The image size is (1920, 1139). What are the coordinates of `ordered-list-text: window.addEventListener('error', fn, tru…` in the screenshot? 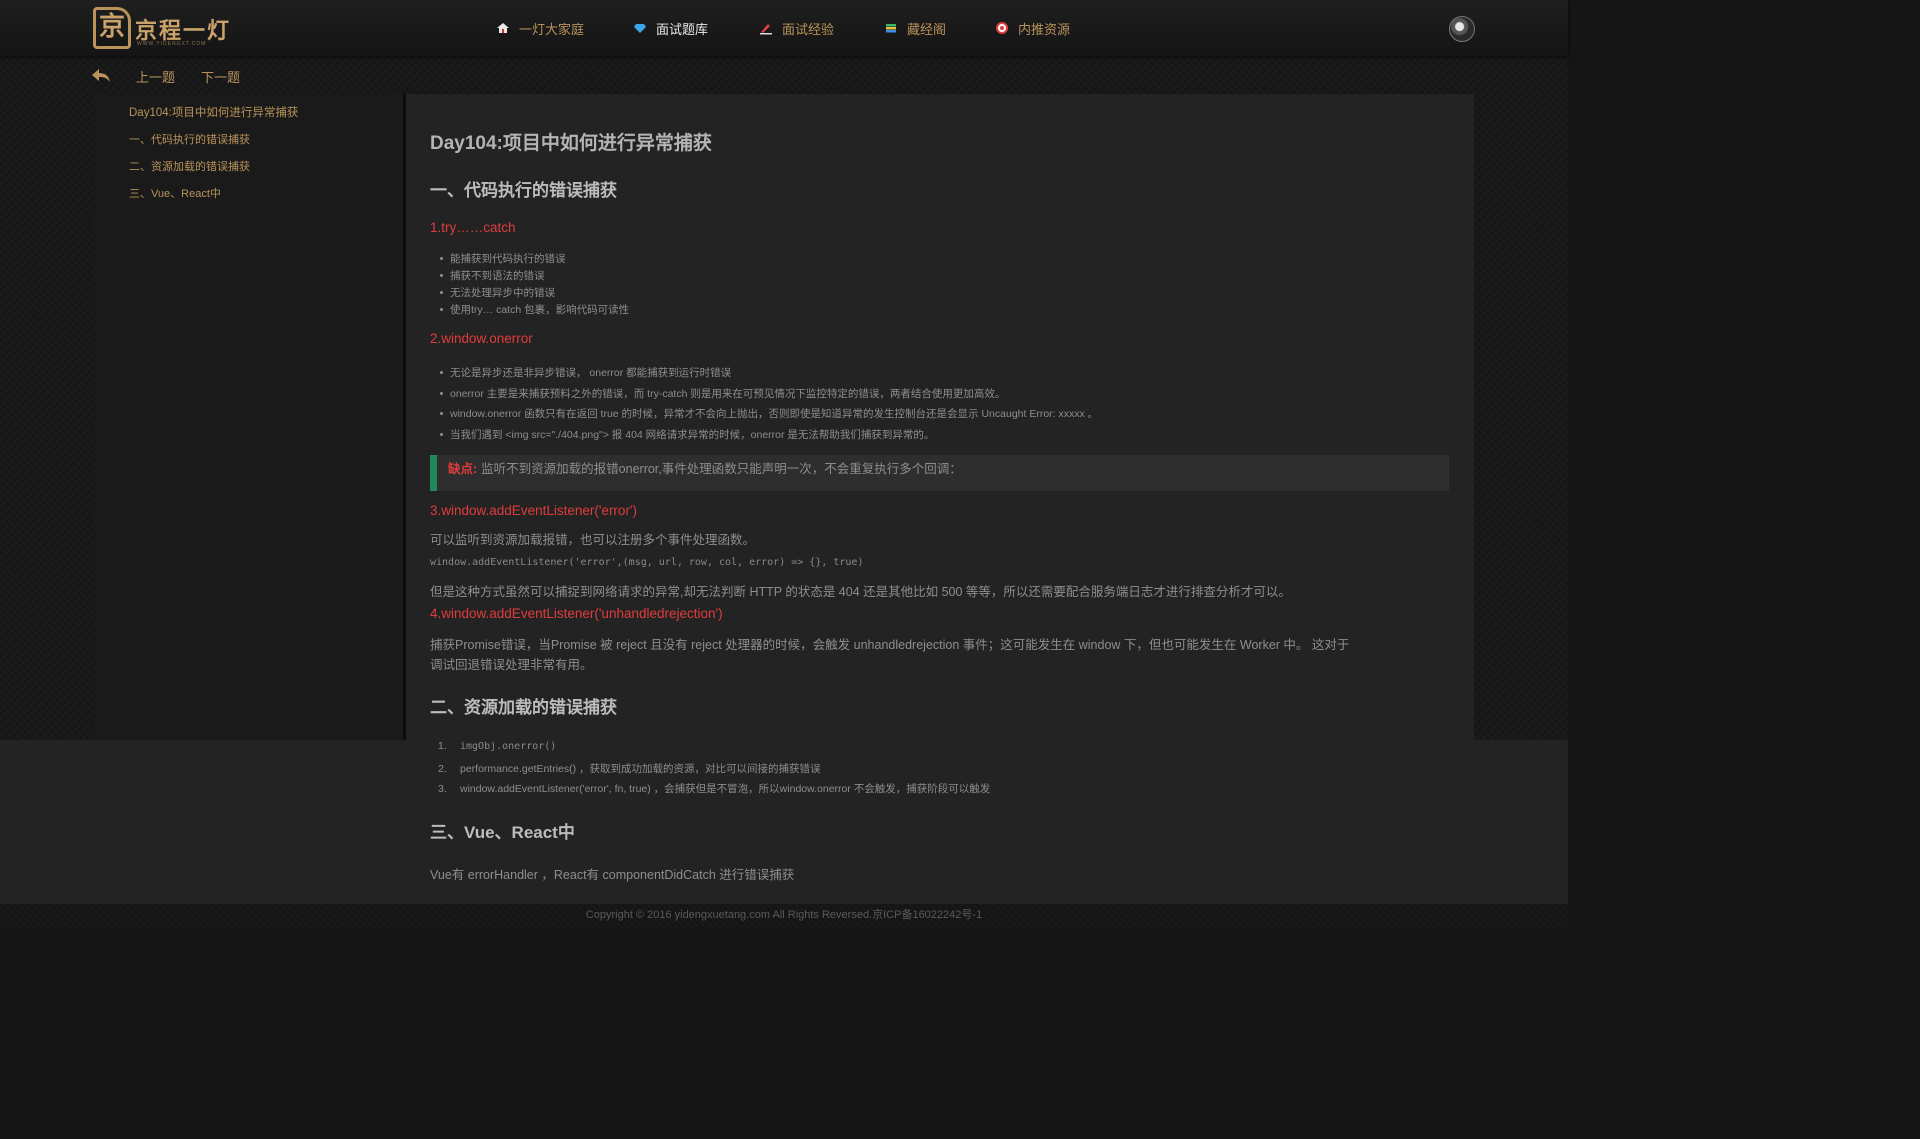 It's located at (725, 789).